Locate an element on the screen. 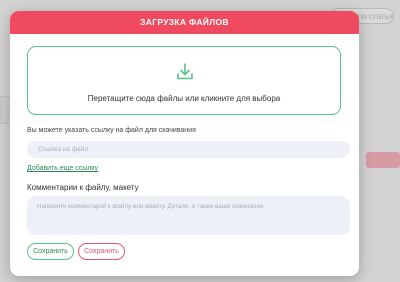 The height and width of the screenshot is (282, 400). save-button: Сохранить is located at coordinates (50, 251).